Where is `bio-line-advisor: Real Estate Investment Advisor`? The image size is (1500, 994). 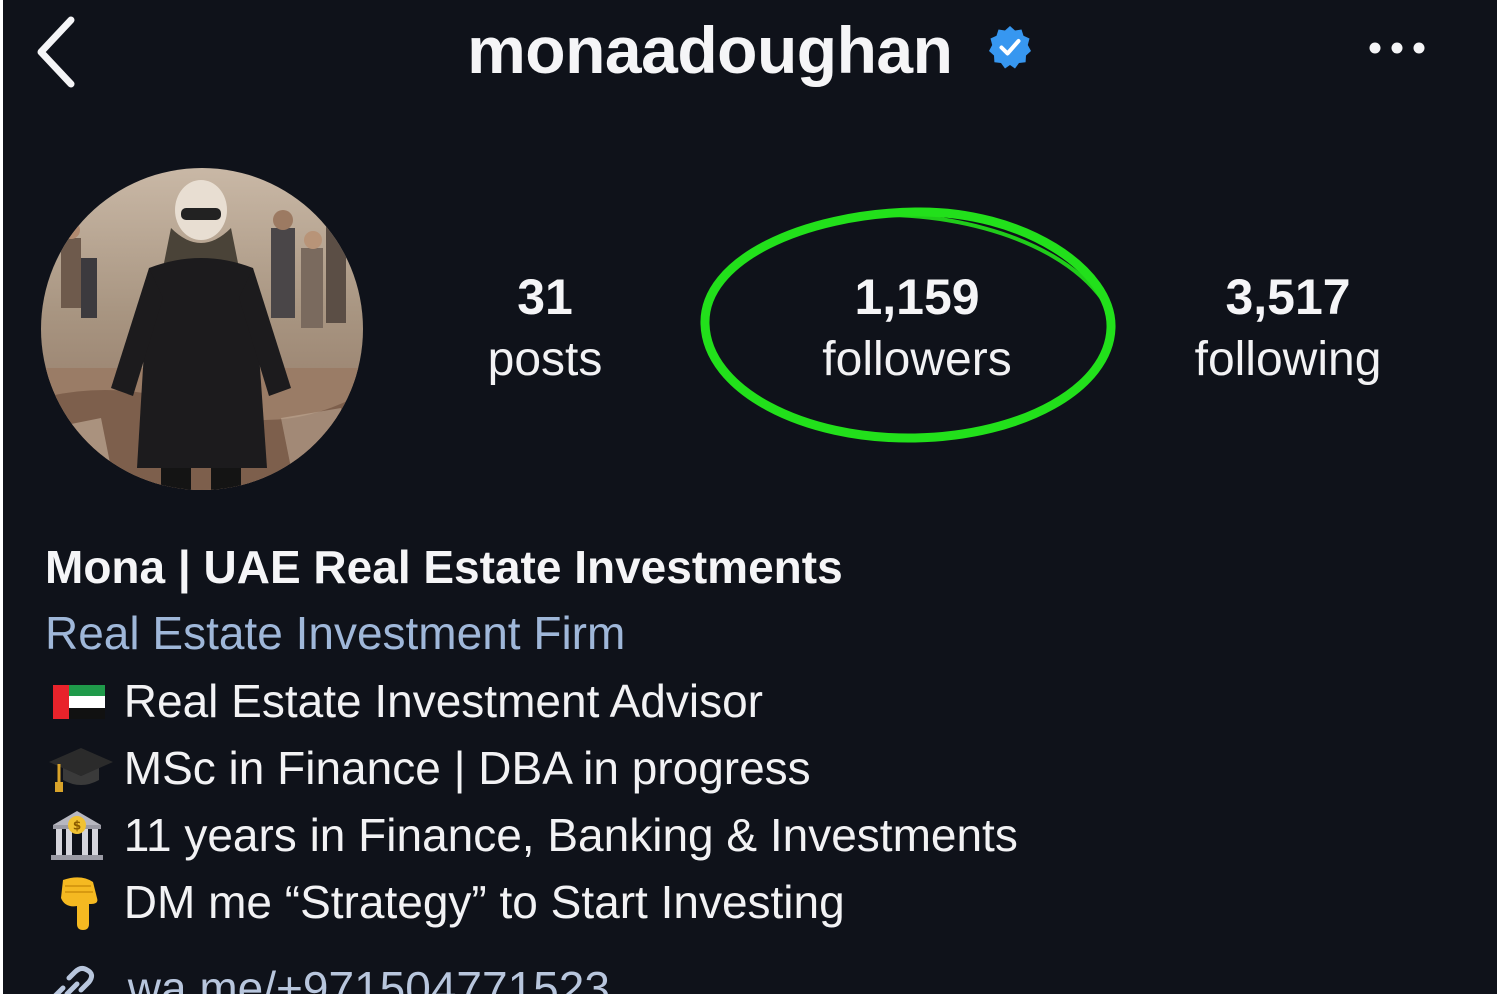
bio-line-advisor: Real Estate Investment Advisor is located at coordinates (760, 701).